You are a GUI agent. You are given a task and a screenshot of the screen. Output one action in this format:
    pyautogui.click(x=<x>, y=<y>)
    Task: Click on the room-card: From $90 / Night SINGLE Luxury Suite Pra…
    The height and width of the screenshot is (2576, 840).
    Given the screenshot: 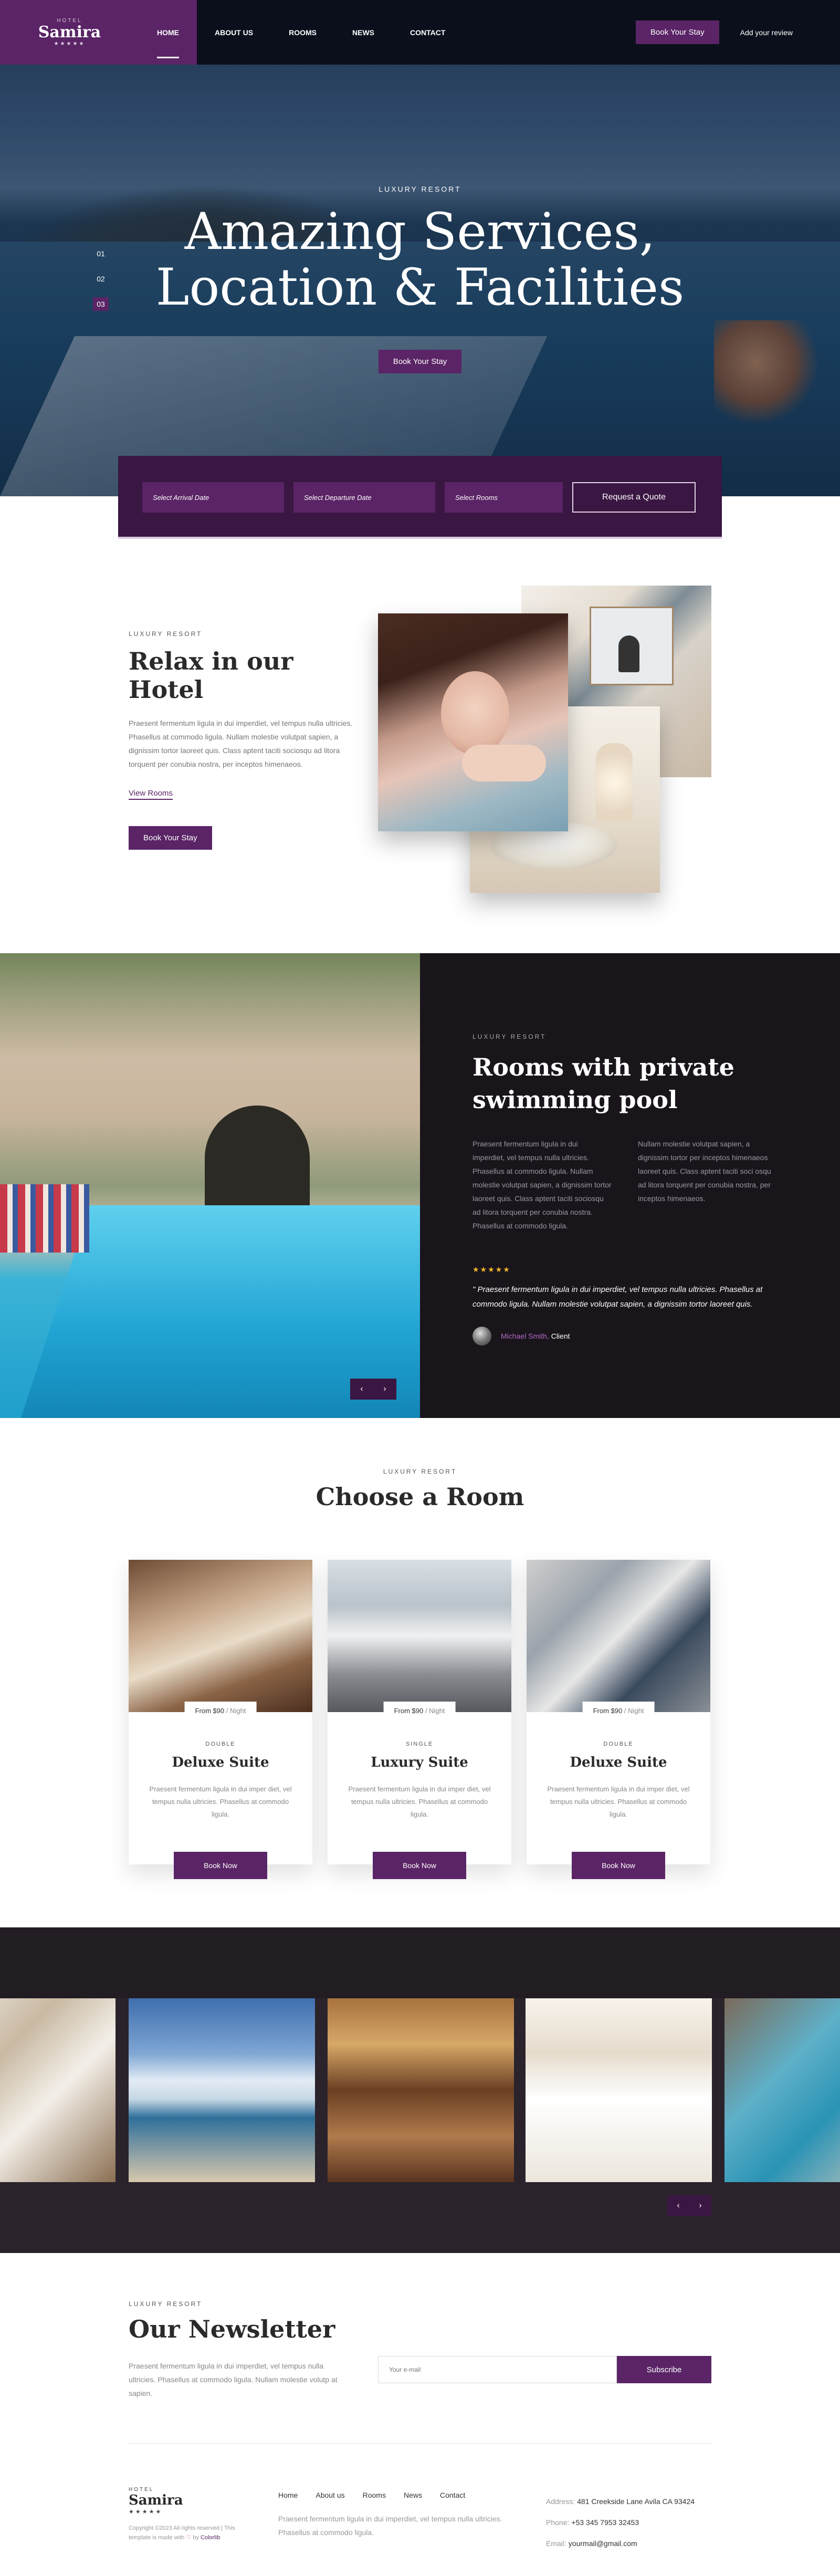 What is the action you would take?
    pyautogui.click(x=419, y=1719)
    